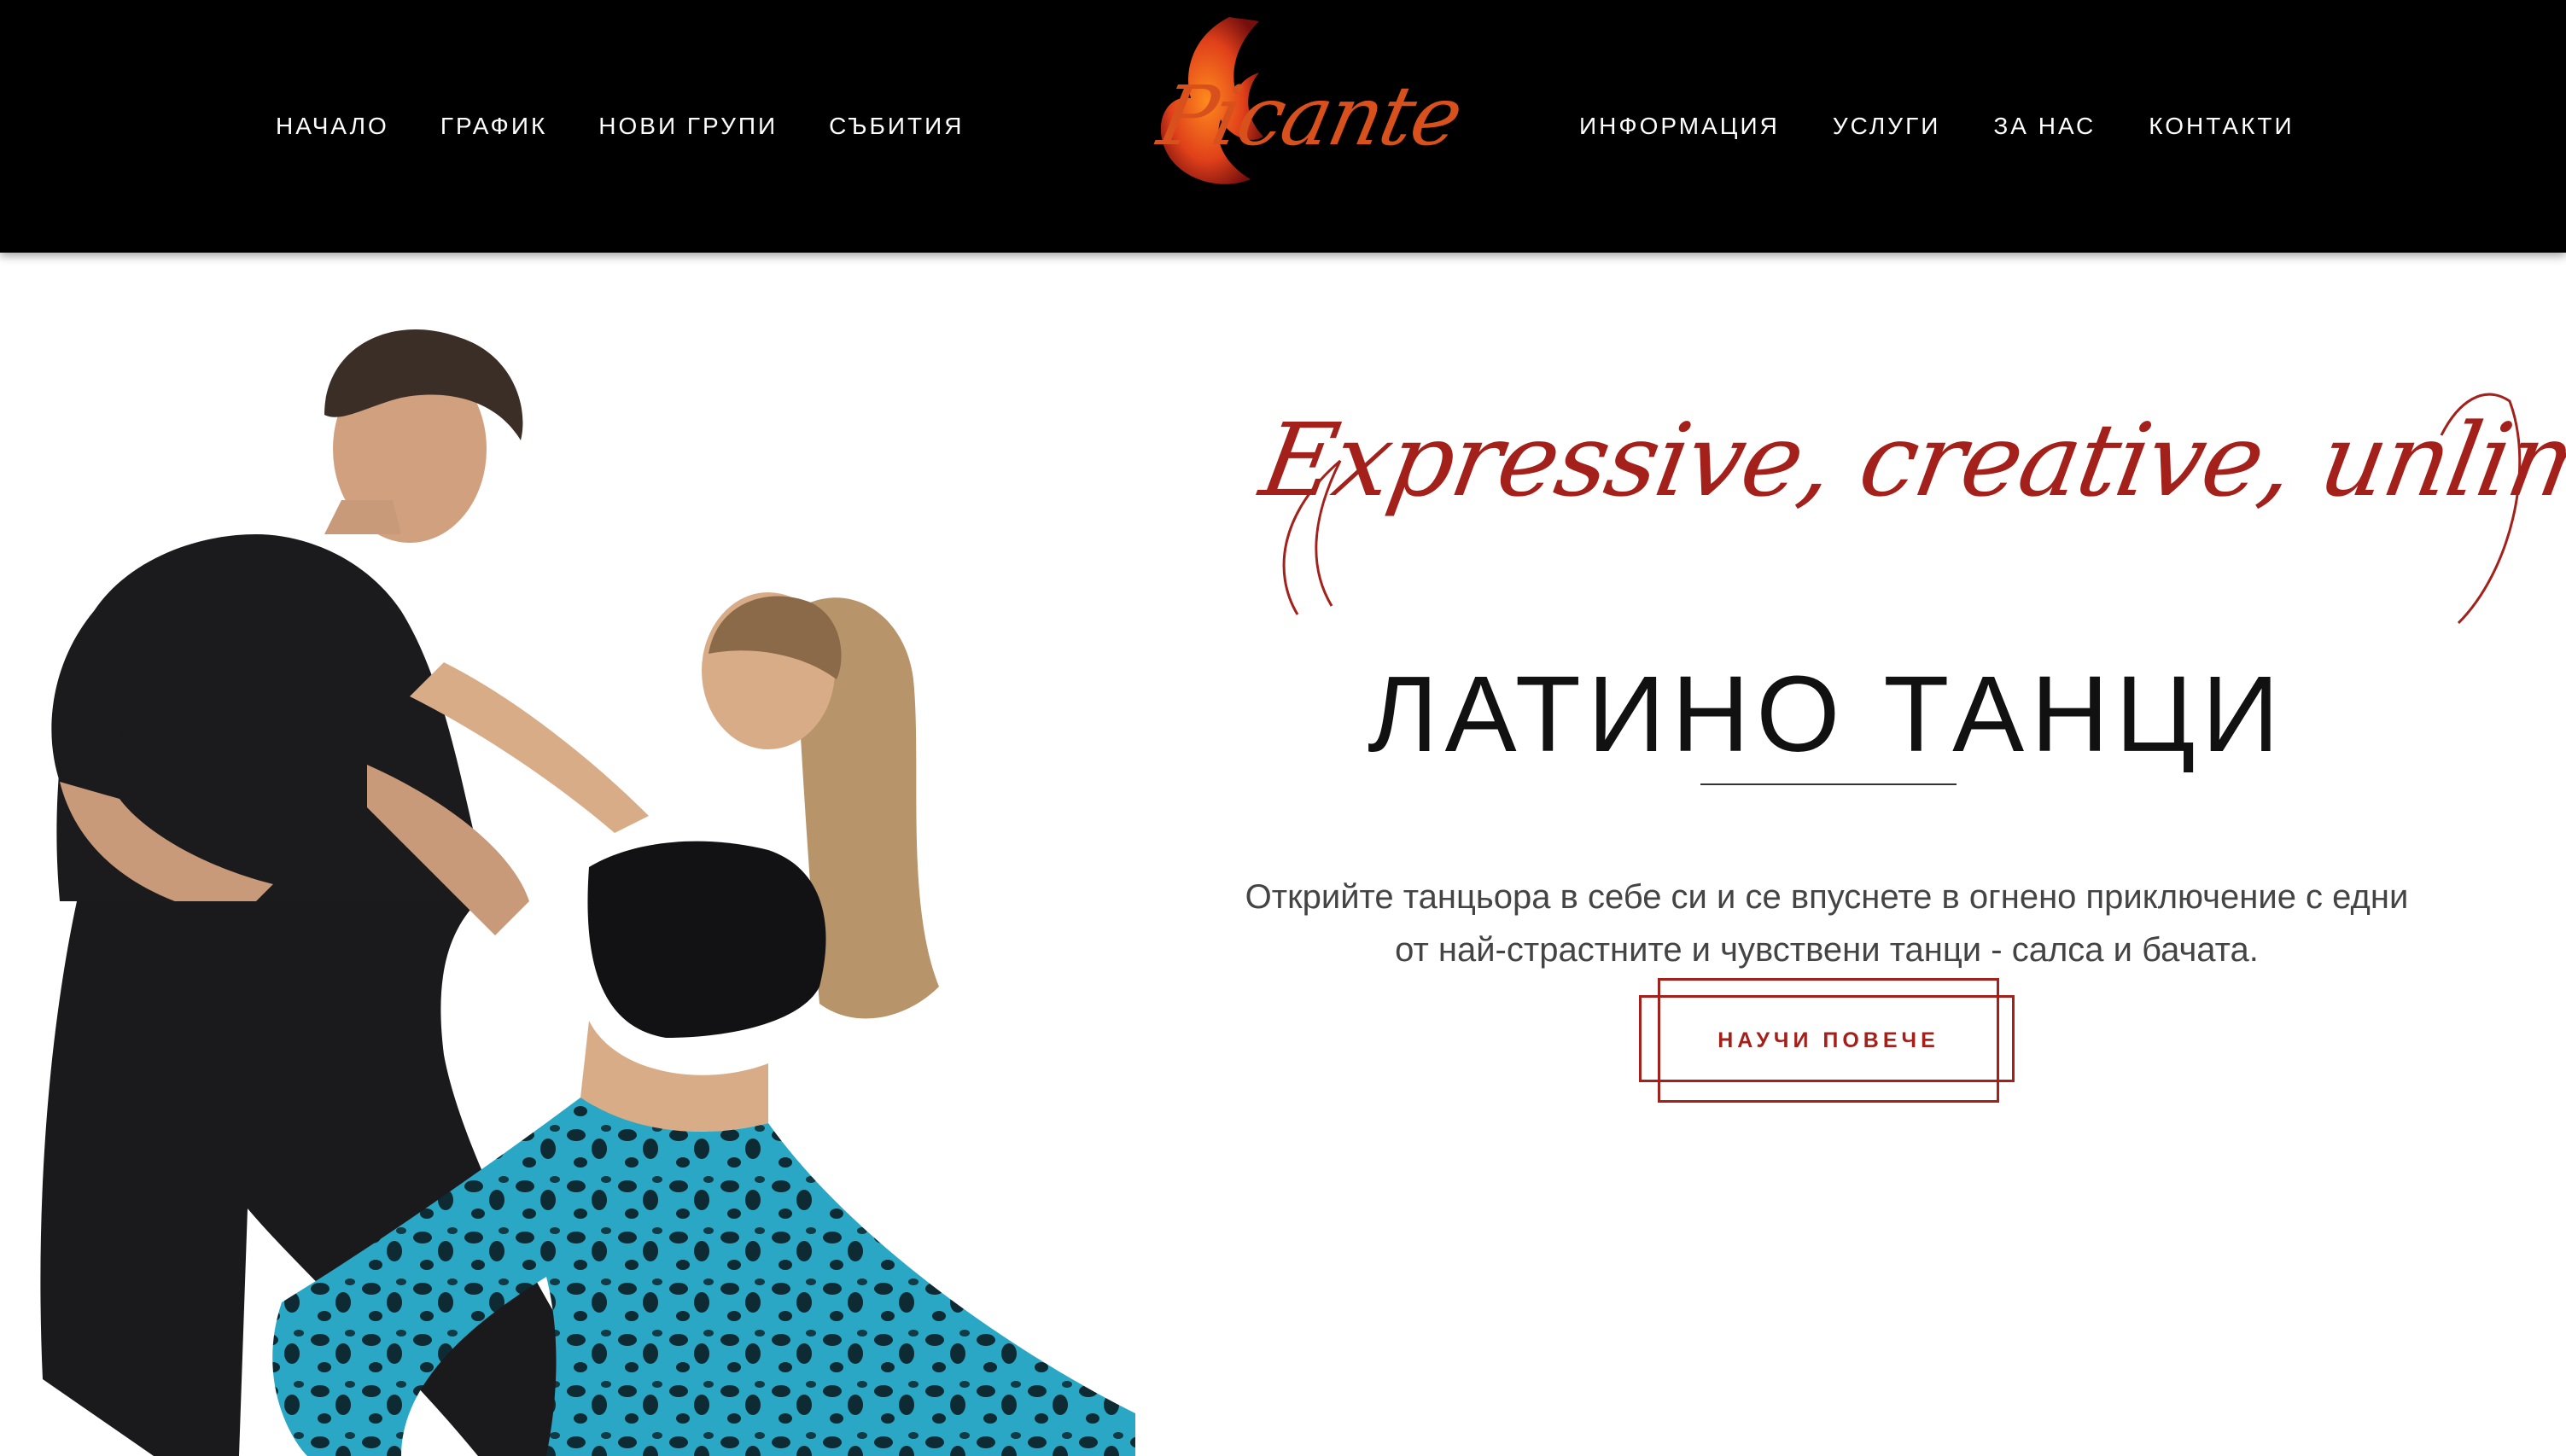  I want to click on hero-divider, so click(1828, 784).